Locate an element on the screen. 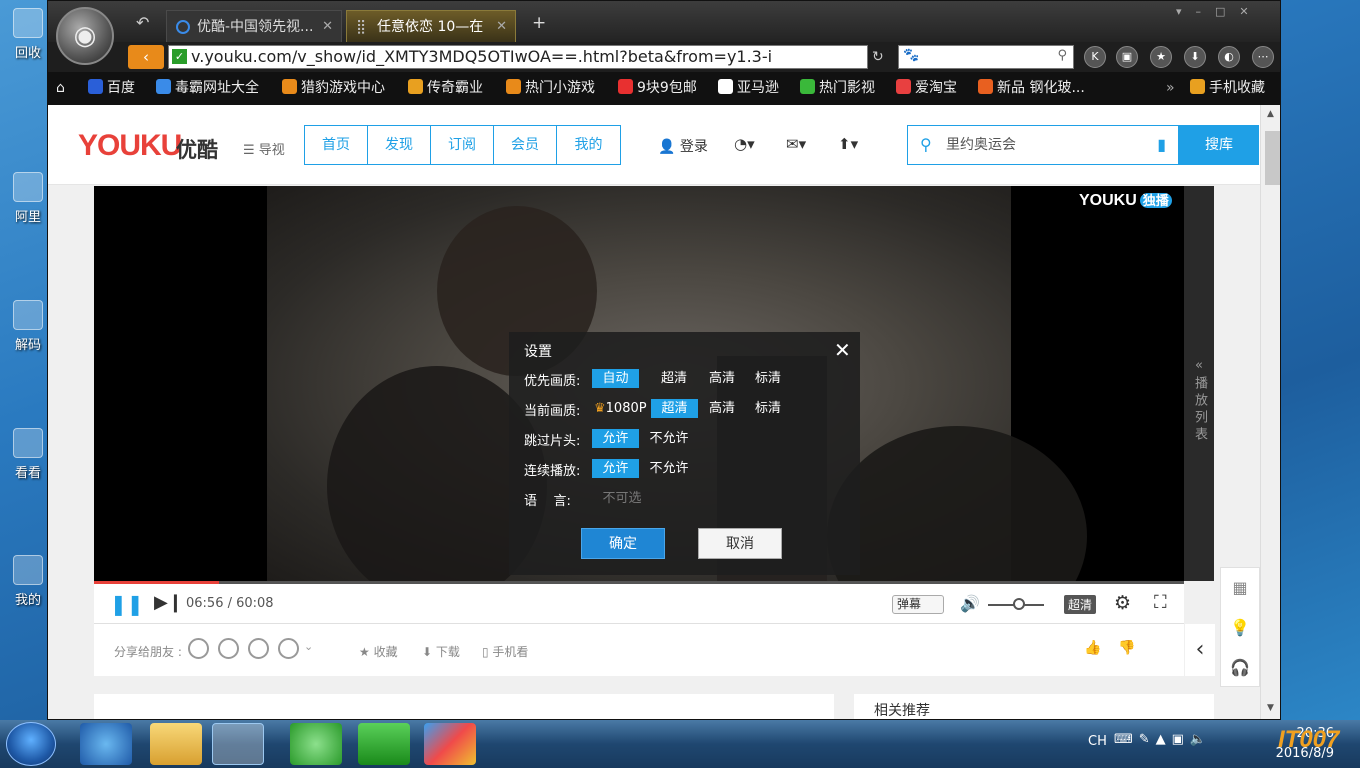 This screenshot has width=1360, height=768. bookmark-chuanqi: 传奇霸业 is located at coordinates (445, 88).